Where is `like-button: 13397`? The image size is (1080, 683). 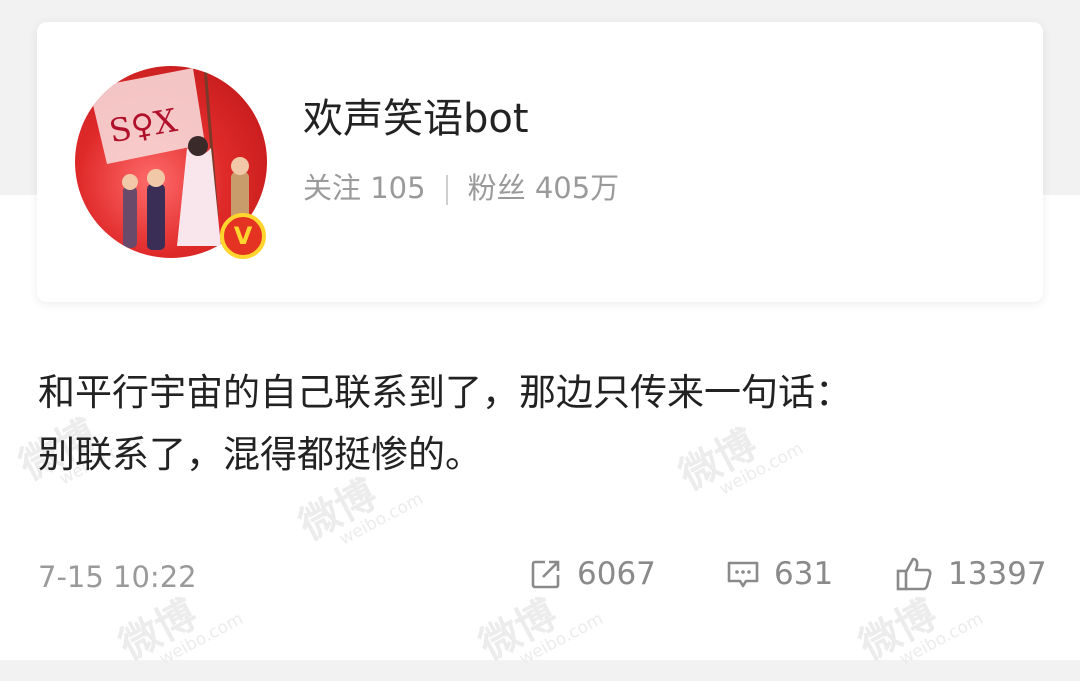 like-button: 13397 is located at coordinates (971, 574).